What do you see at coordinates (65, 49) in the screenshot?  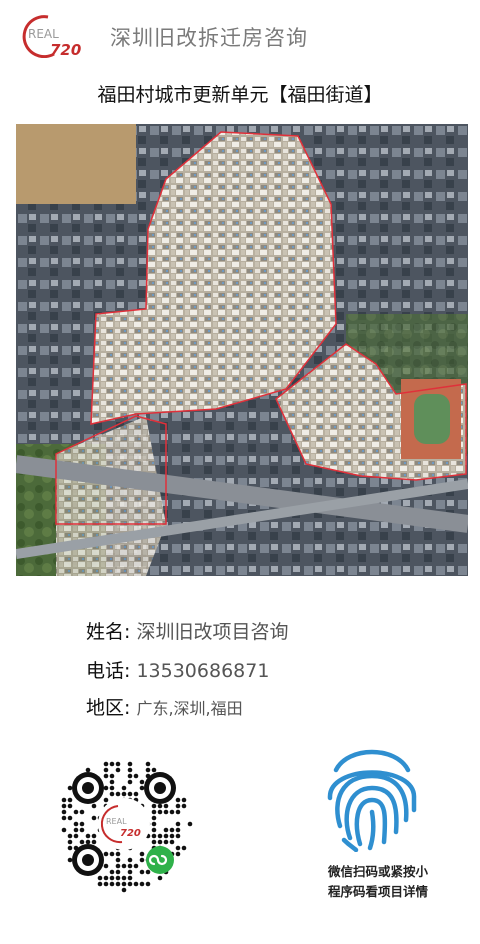 I see `svg-text: 720` at bounding box center [65, 49].